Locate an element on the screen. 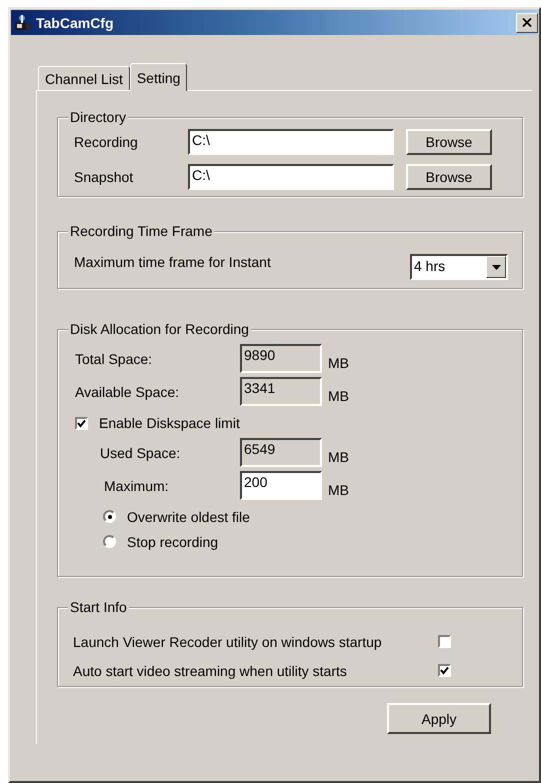 This screenshot has height=783, width=541. group-title: Start Info is located at coordinates (98, 607).